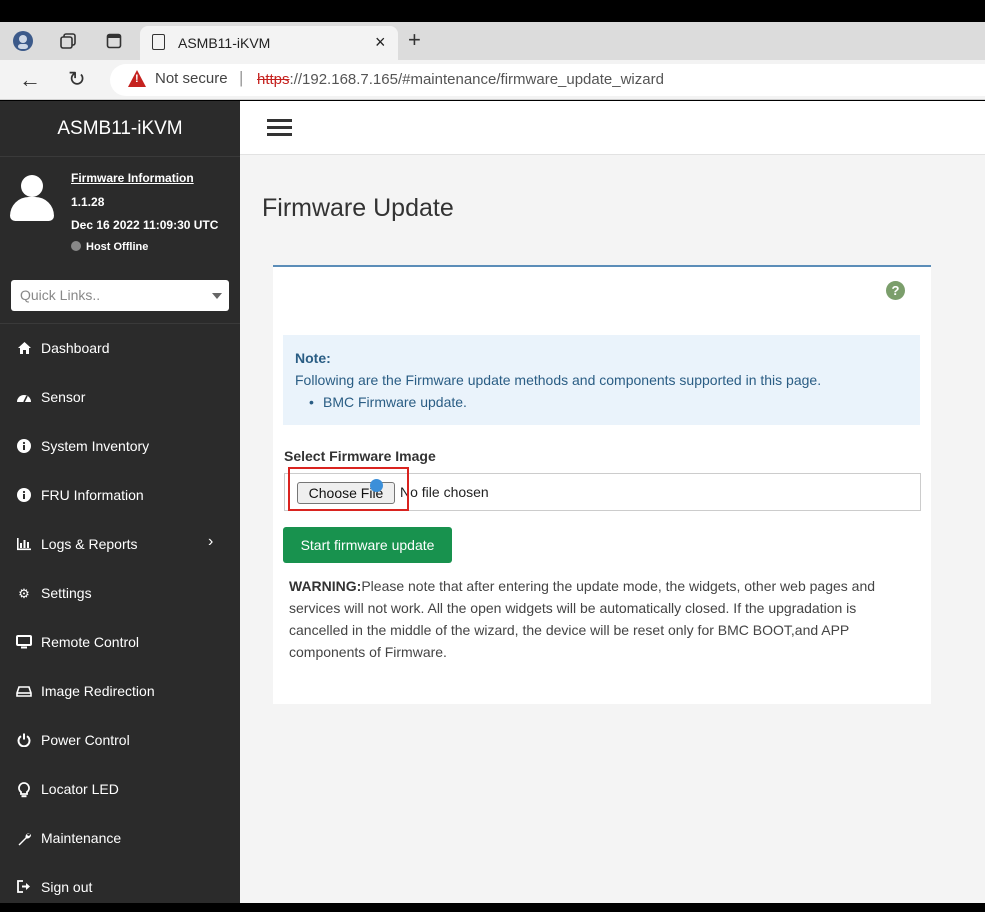  I want to click on status-dot-icon, so click(76, 246).